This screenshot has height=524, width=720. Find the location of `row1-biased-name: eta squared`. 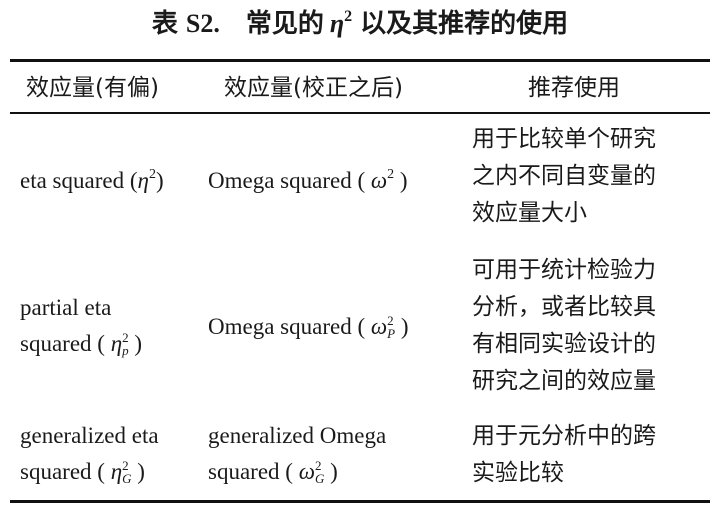

row1-biased-name: eta squared is located at coordinates (72, 180).